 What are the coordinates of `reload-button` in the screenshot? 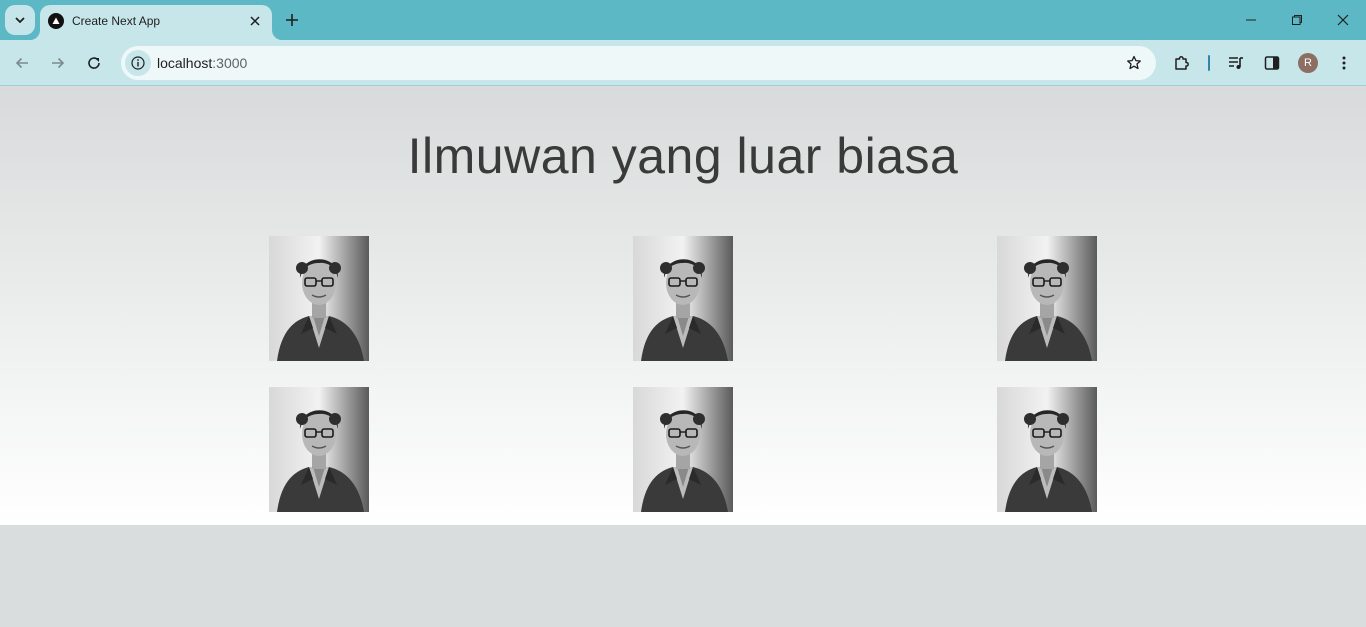 It's located at (94, 63).